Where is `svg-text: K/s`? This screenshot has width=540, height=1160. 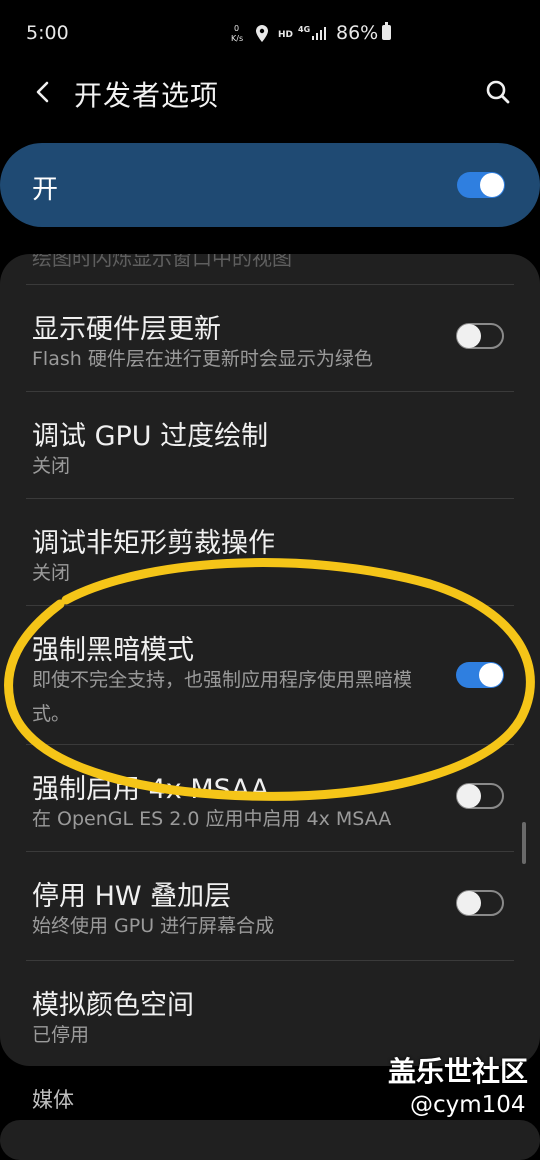 svg-text: K/s is located at coordinates (237, 38).